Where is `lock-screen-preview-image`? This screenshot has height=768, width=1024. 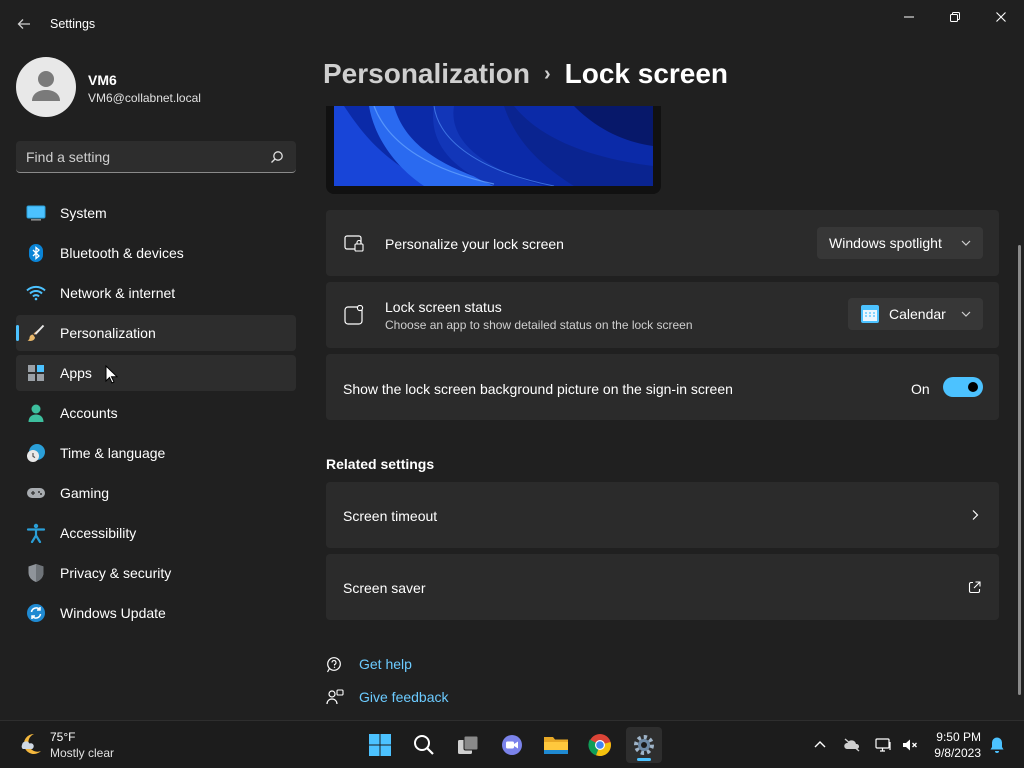 lock-screen-preview-image is located at coordinates (493, 146).